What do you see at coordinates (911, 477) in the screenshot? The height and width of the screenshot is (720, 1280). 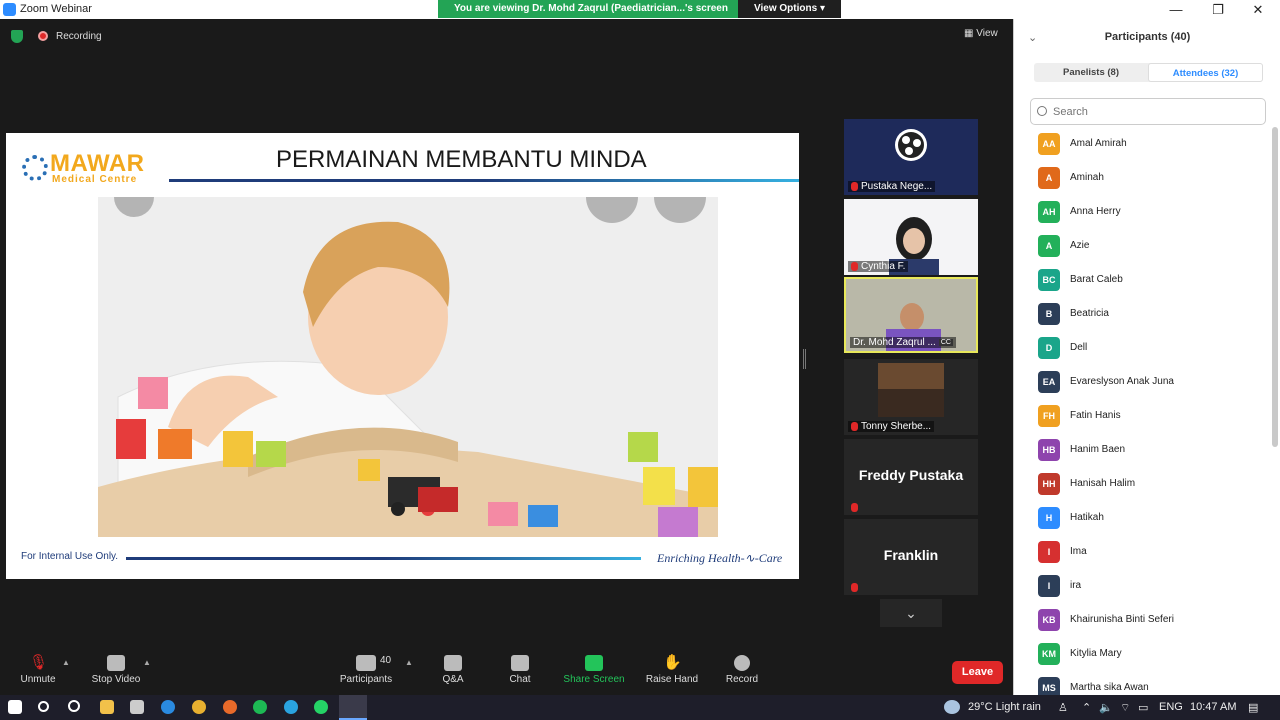 I see `video-tile: Freddy Pustaka` at bounding box center [911, 477].